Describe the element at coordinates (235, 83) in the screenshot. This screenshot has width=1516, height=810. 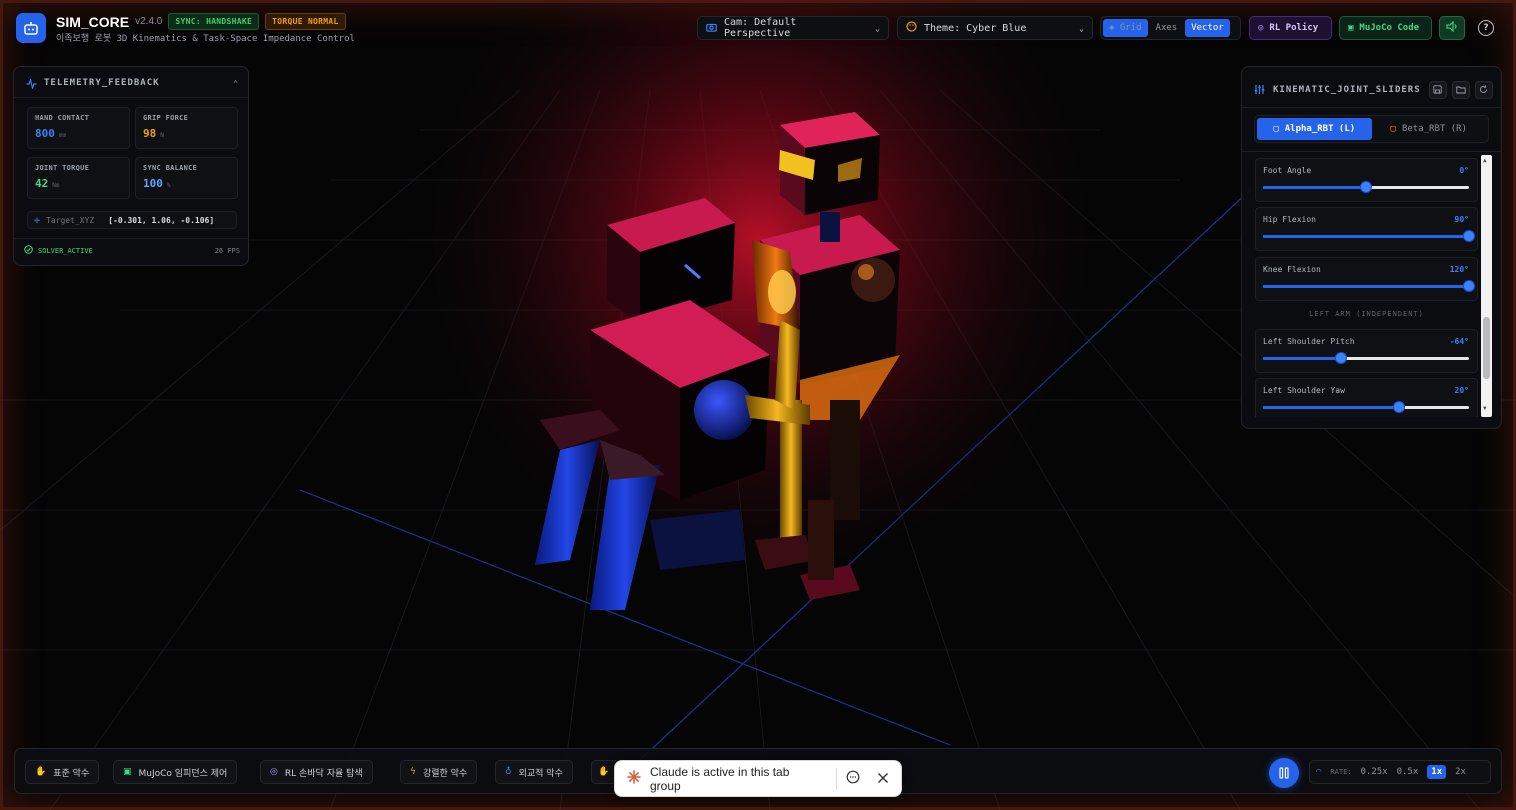
I see `chevron-up-icon: ⌃` at that location.